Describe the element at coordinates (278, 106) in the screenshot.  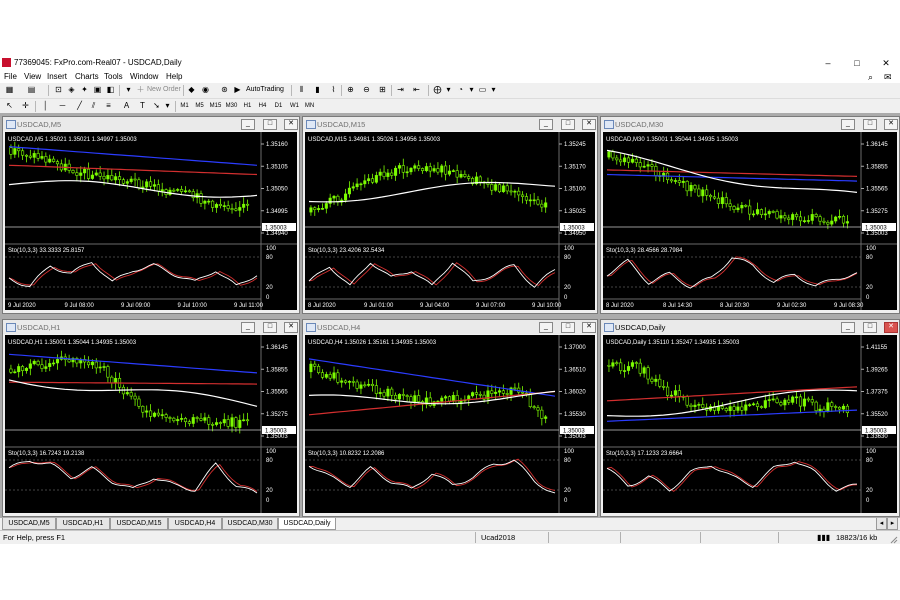
I see `timeframe-d1: D1` at that location.